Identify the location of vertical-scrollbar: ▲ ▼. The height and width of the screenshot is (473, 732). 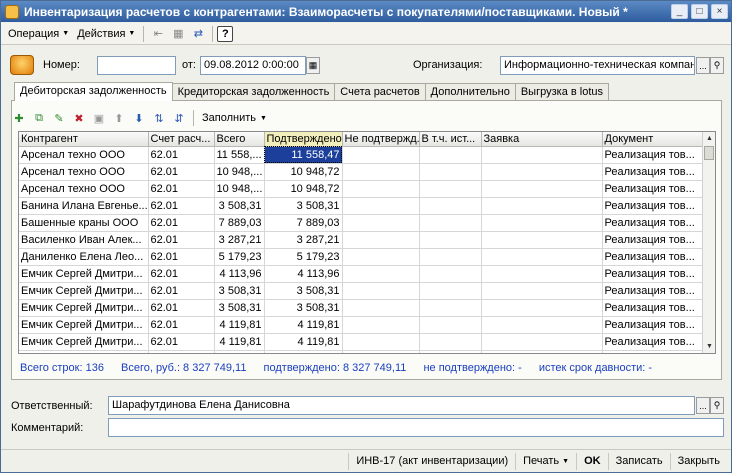
(708, 242).